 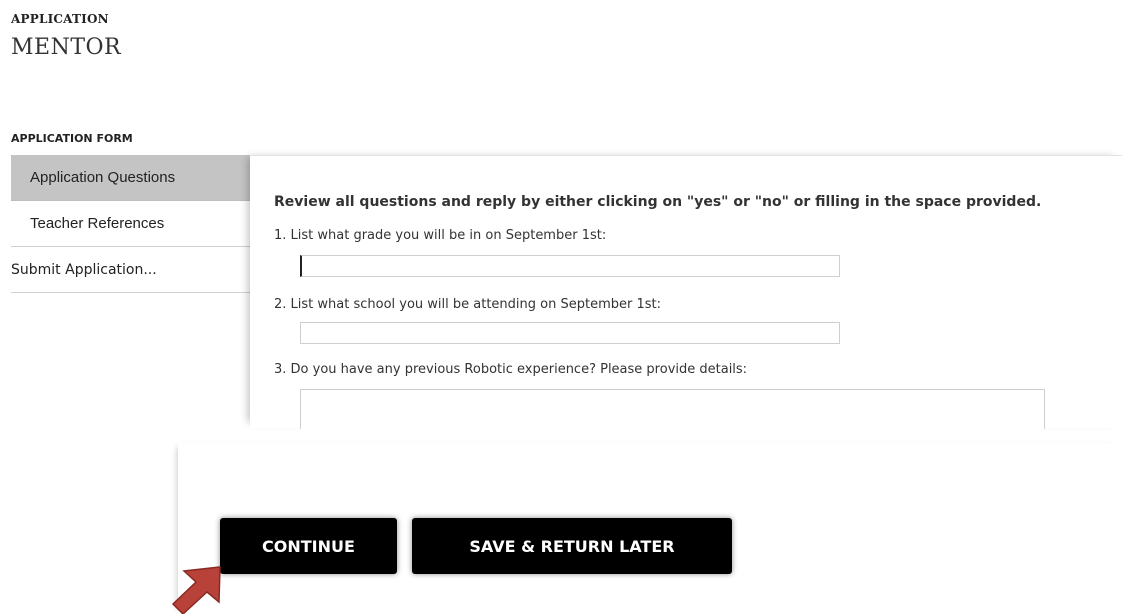 What do you see at coordinates (196, 590) in the screenshot?
I see `pointer-arrow-icon` at bounding box center [196, 590].